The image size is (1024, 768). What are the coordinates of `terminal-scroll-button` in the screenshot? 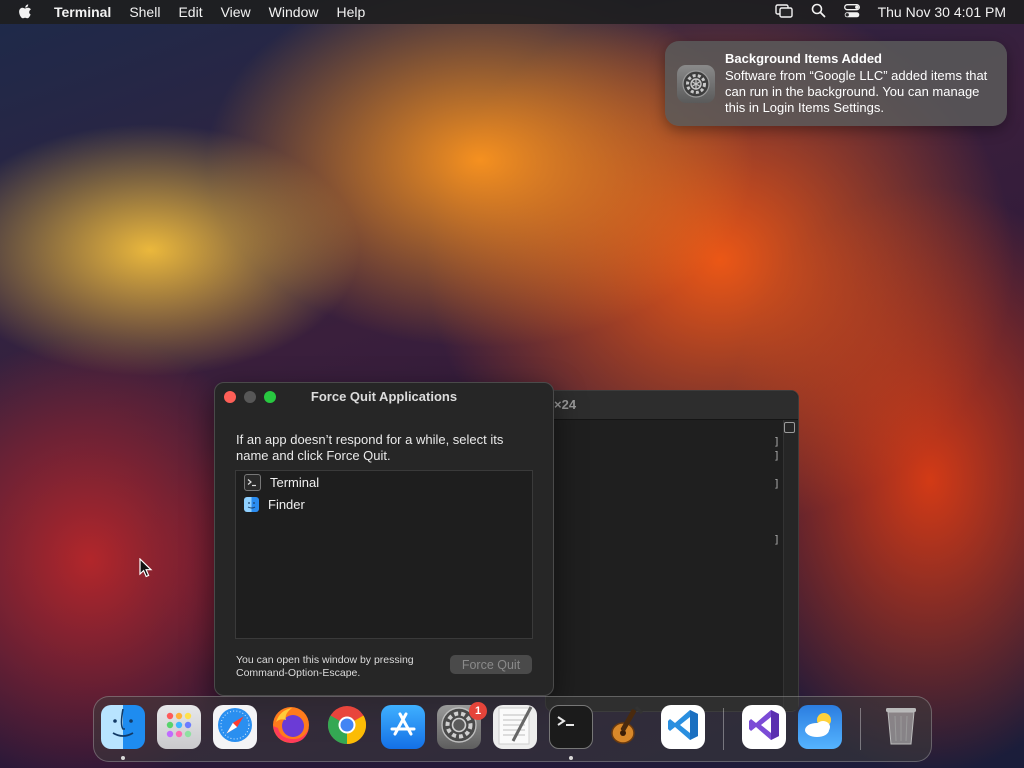 It's located at (789, 427).